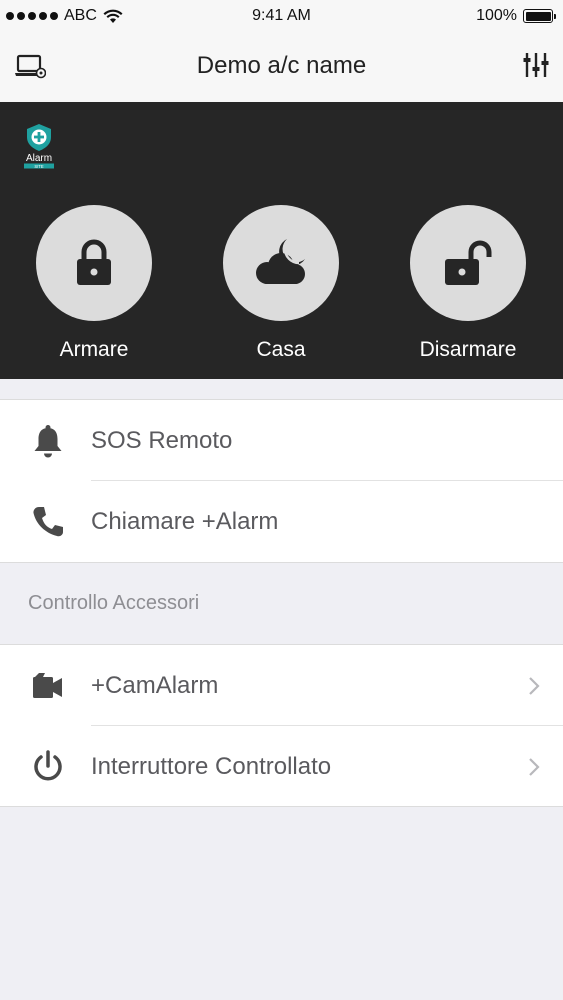 The height and width of the screenshot is (1000, 563). What do you see at coordinates (94, 349) in the screenshot?
I see `arm-label: Armare` at bounding box center [94, 349].